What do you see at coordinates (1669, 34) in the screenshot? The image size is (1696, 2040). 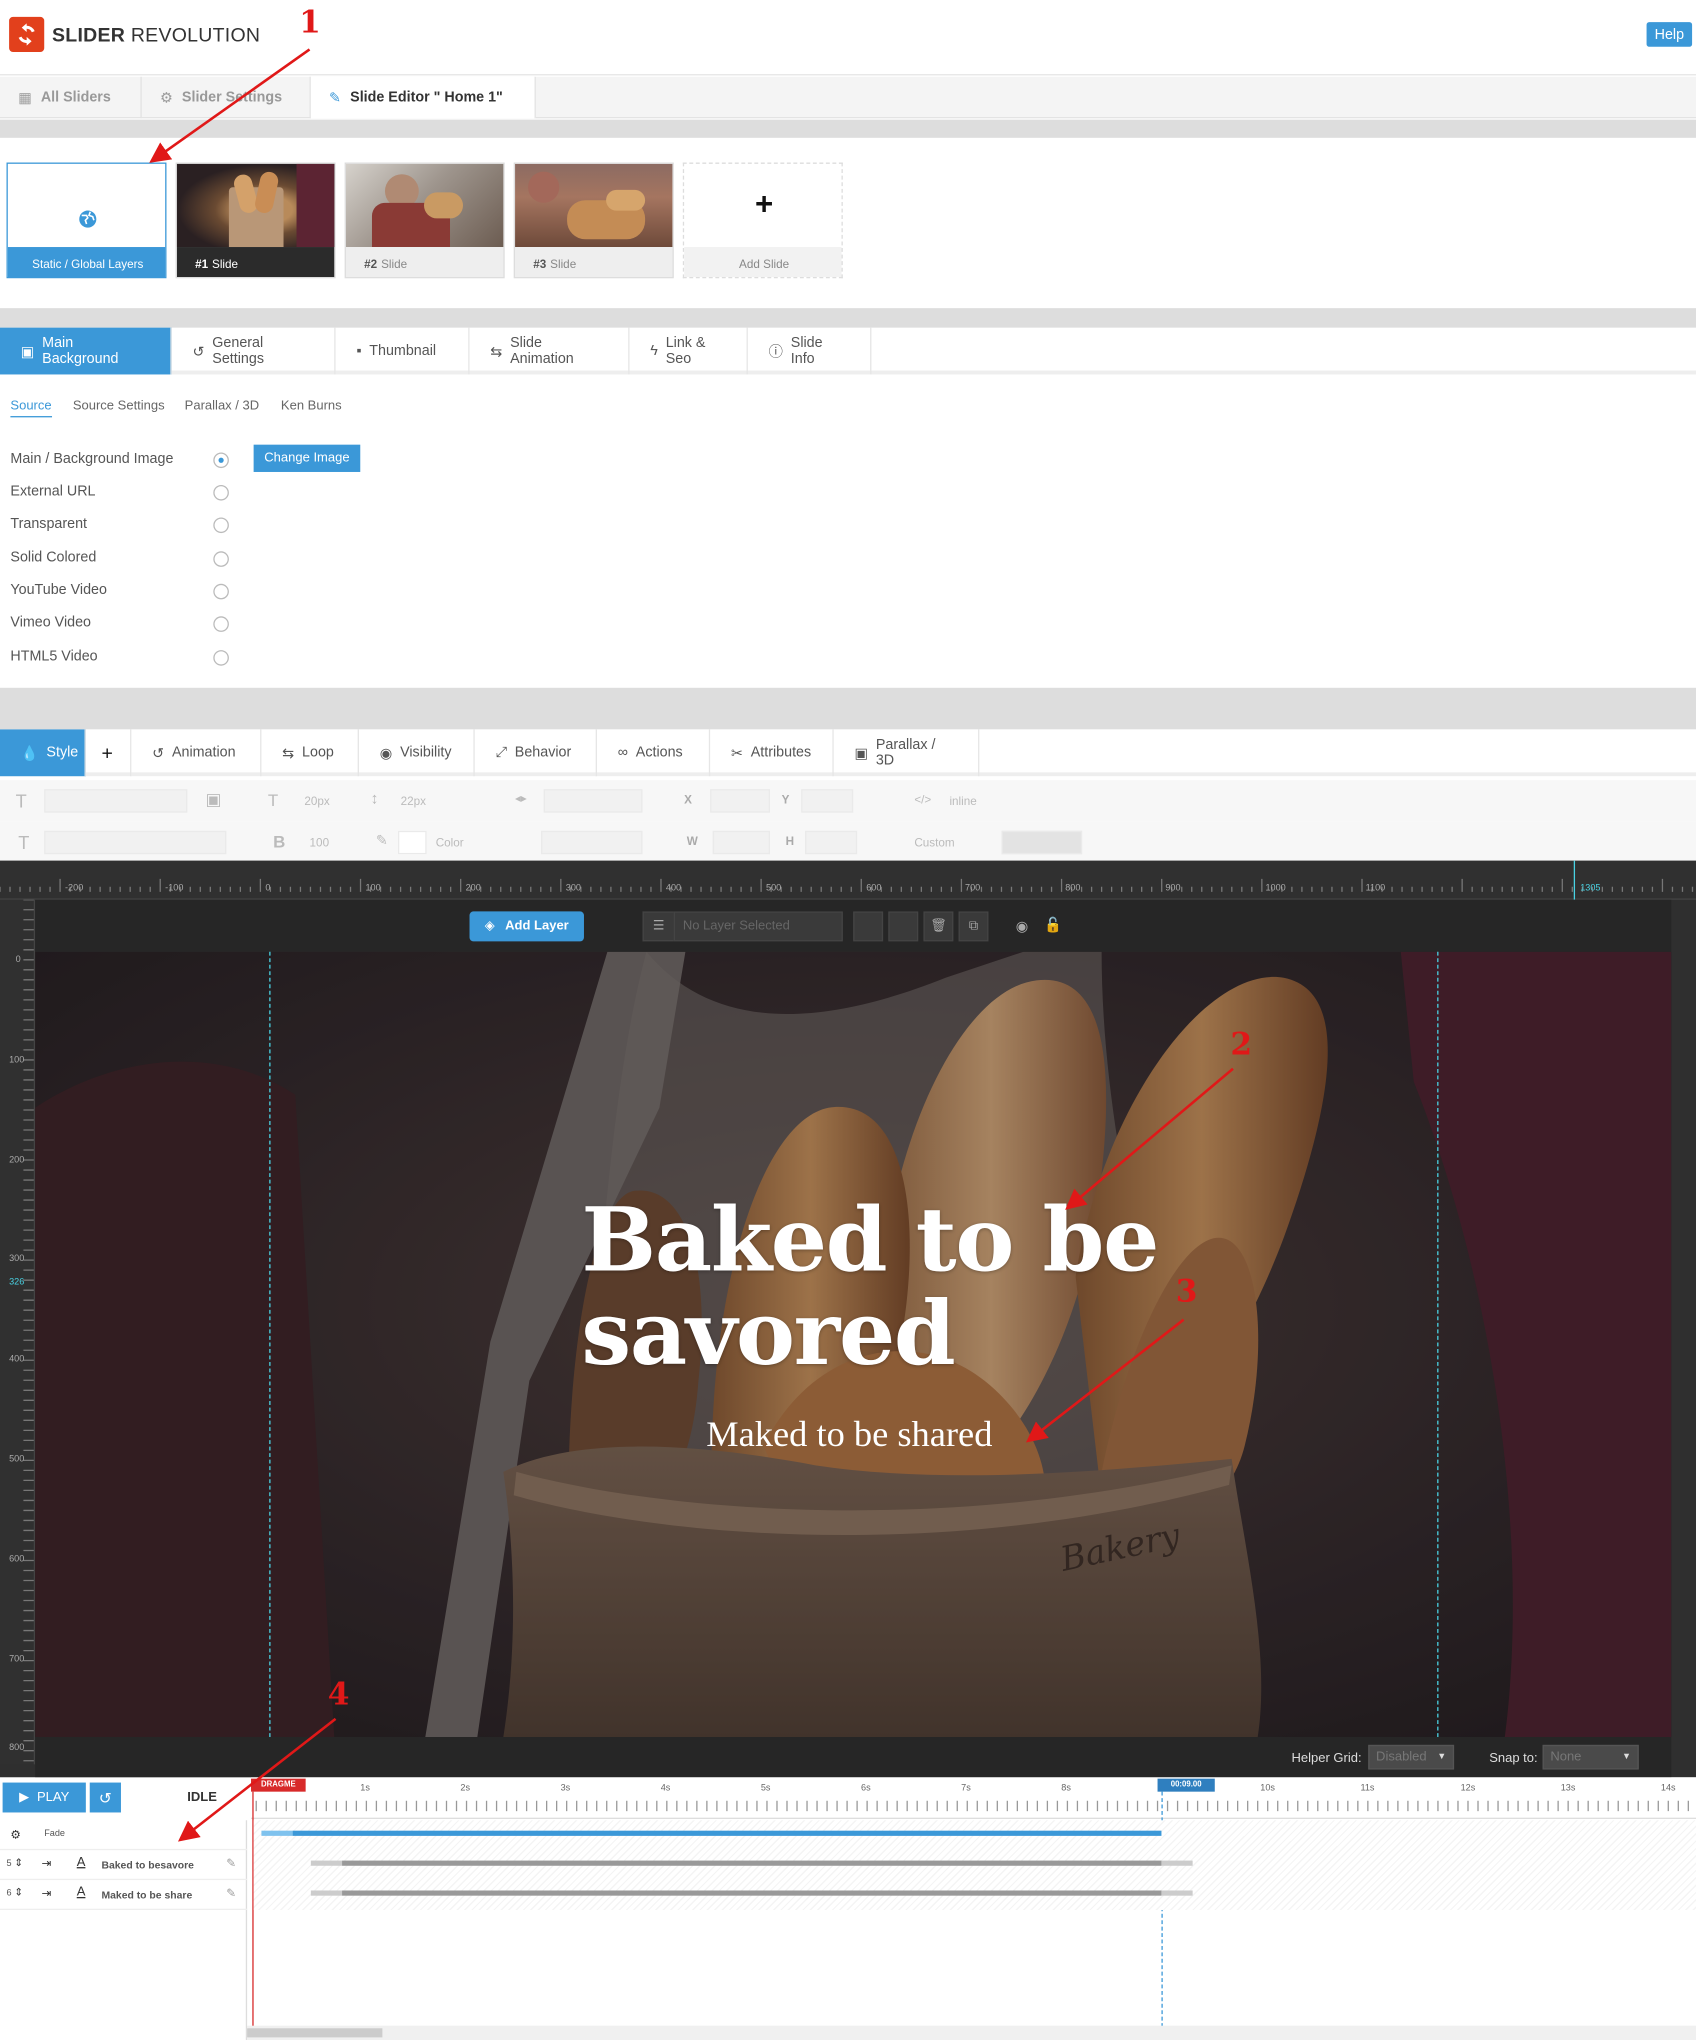 I see `help-button: Help` at bounding box center [1669, 34].